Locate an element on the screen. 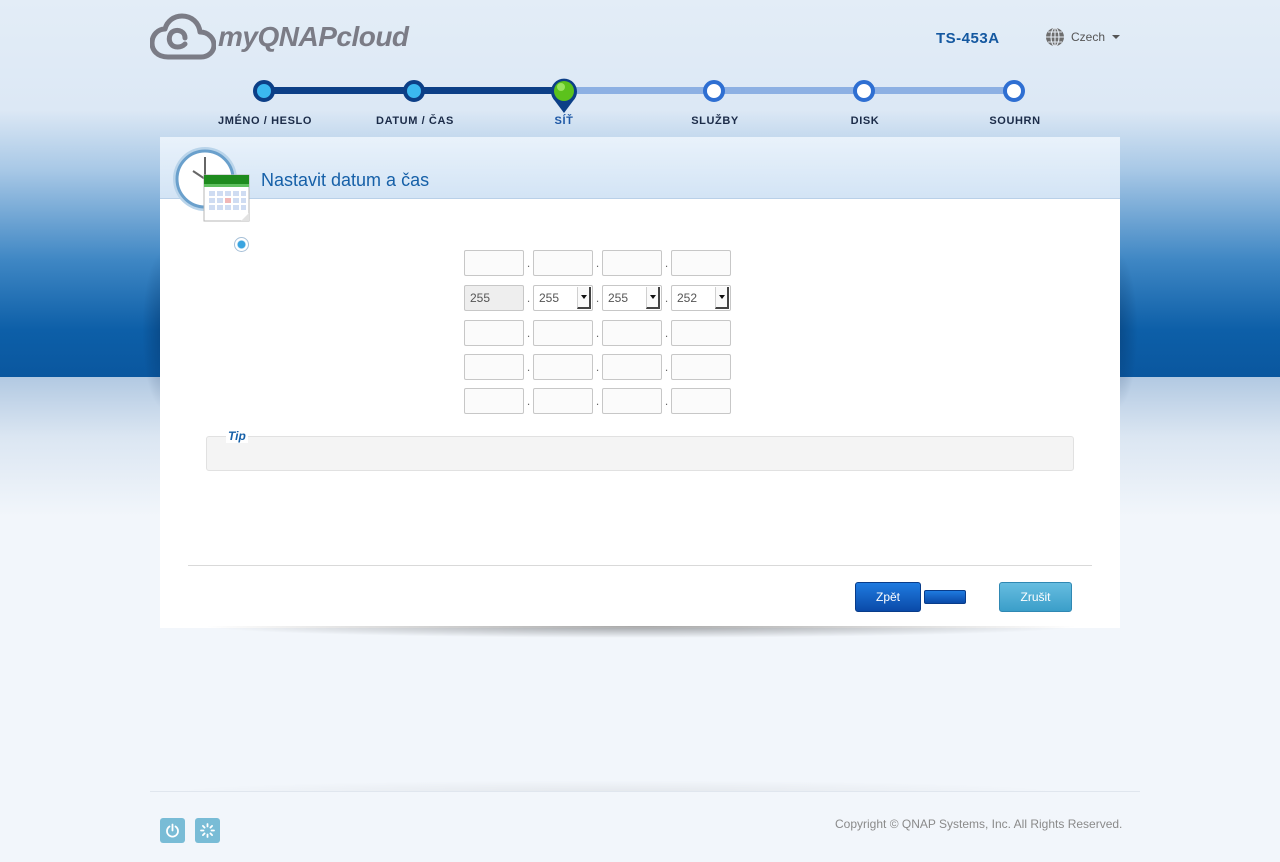  step-label-services: SLUŽBY is located at coordinates (715, 121).